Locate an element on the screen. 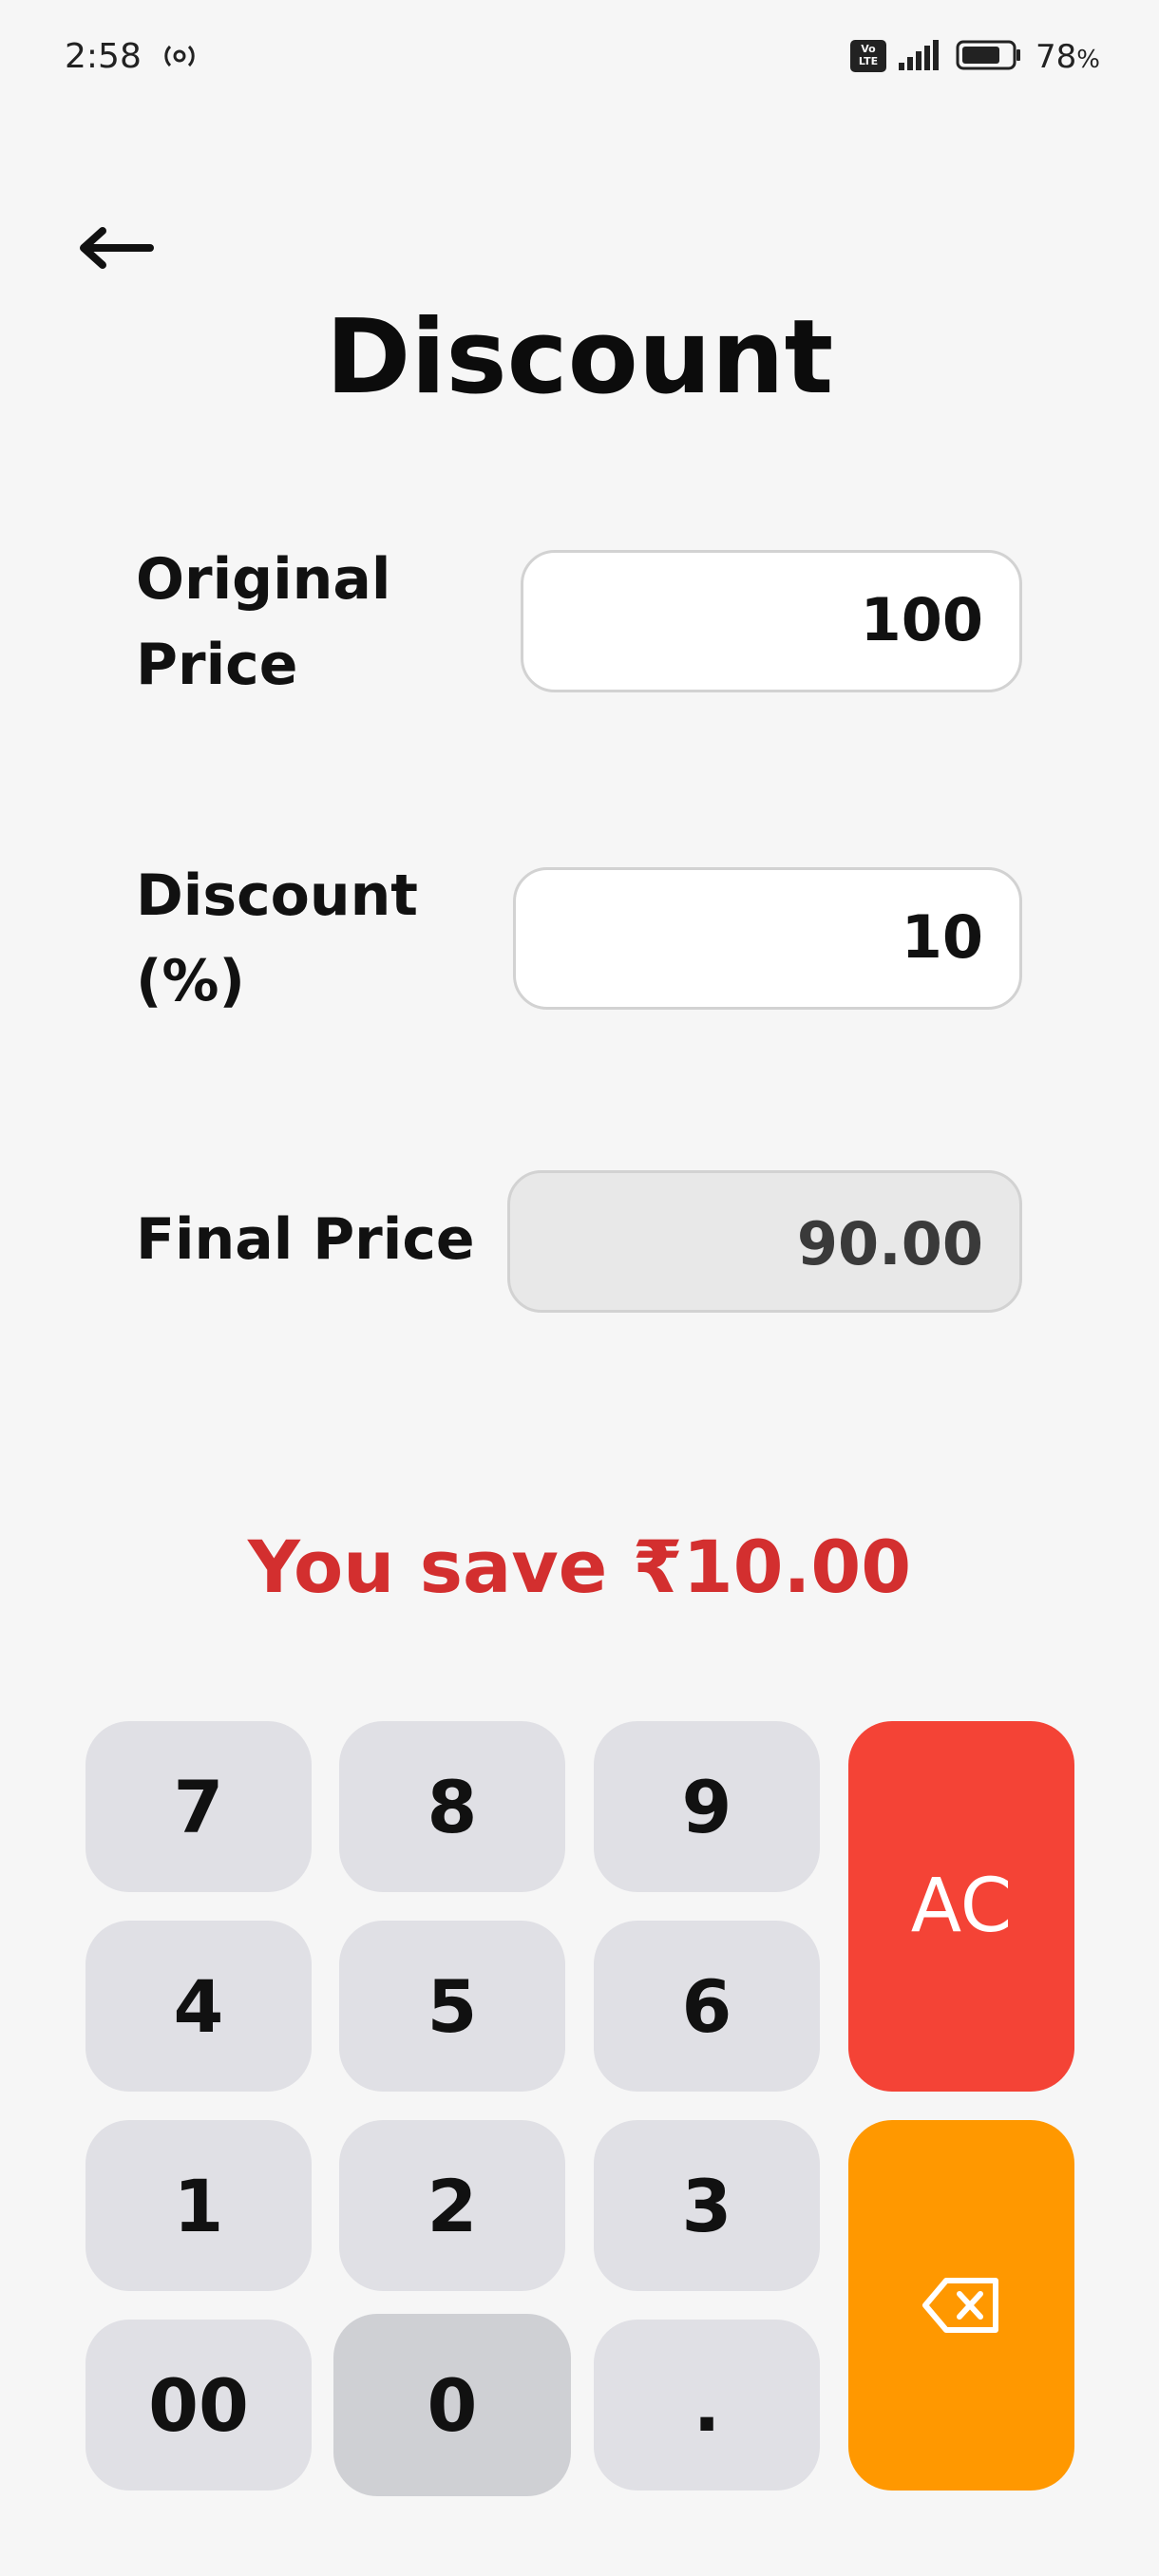 The height and width of the screenshot is (2576, 1159). backspace-icon is located at coordinates (960, 2305).